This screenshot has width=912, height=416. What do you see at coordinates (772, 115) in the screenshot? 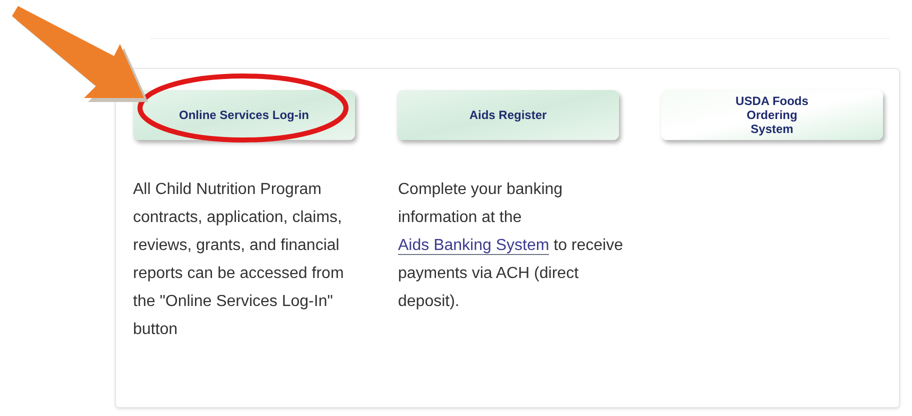
I see `link-button: USDA Foods Ordering System` at bounding box center [772, 115].